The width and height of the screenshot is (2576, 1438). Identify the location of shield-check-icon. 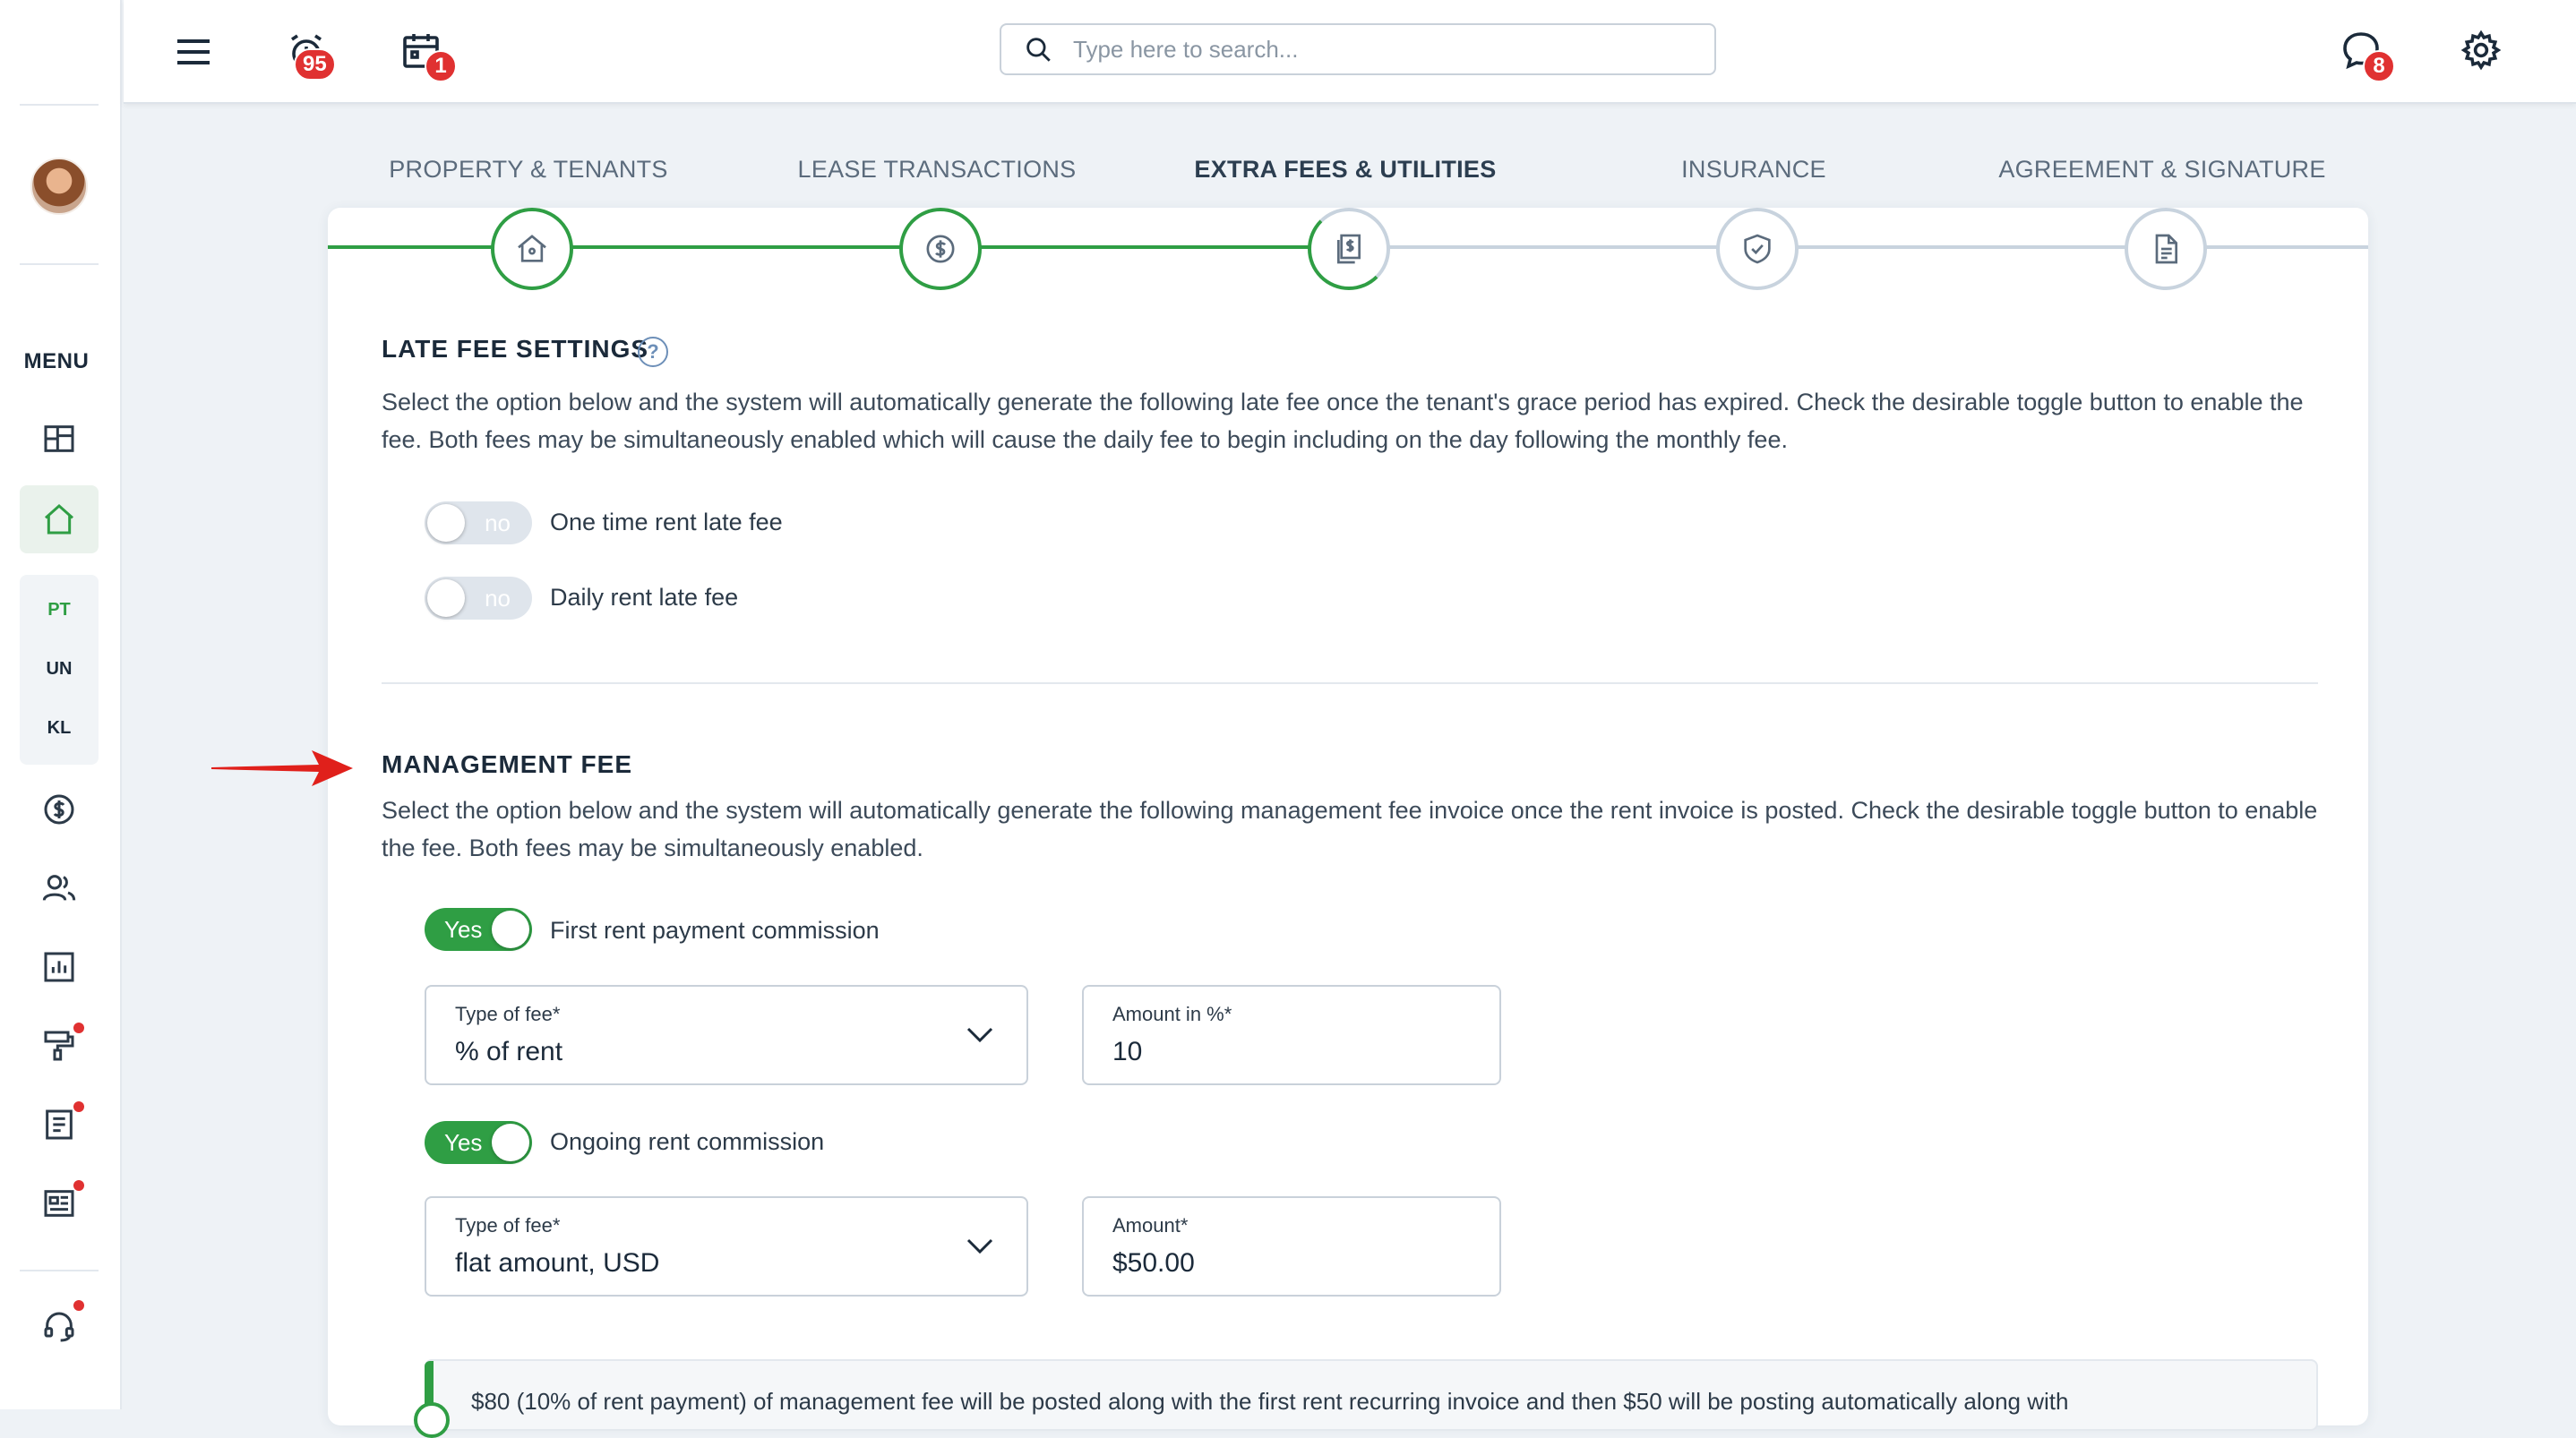
(1757, 249).